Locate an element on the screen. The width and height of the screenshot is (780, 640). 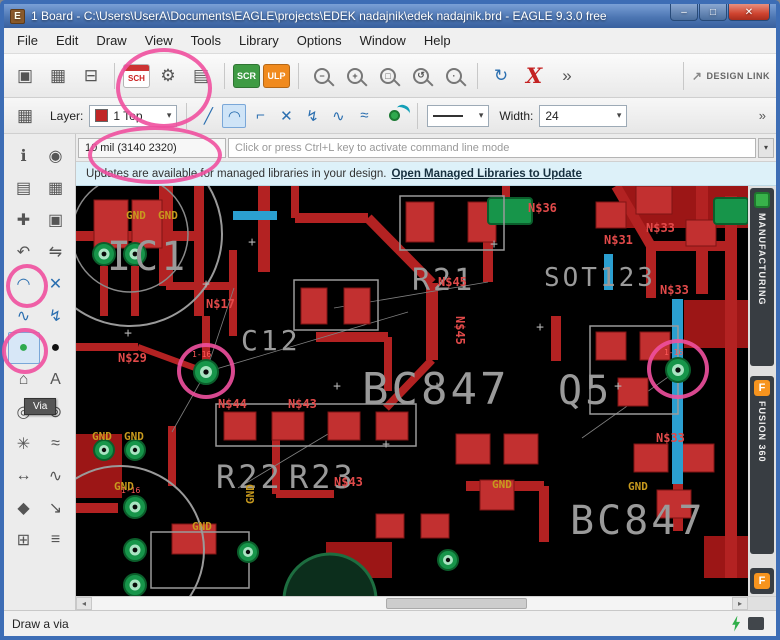
menu-draw: Draw is located at coordinates (111, 40).